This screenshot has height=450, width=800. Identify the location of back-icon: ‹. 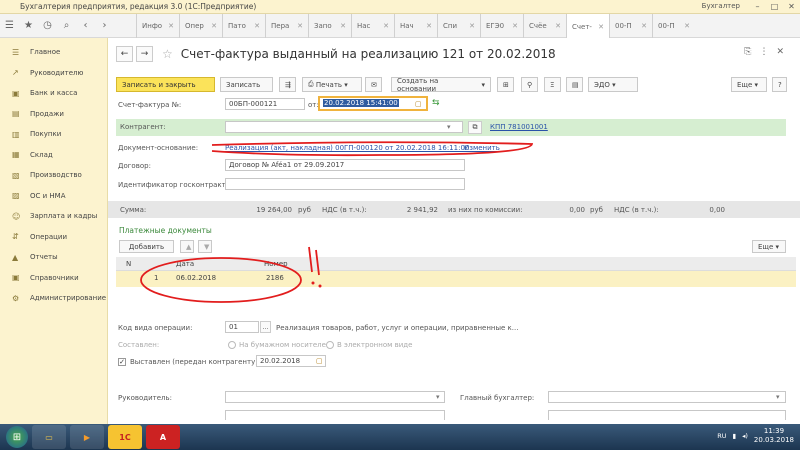
(85, 26).